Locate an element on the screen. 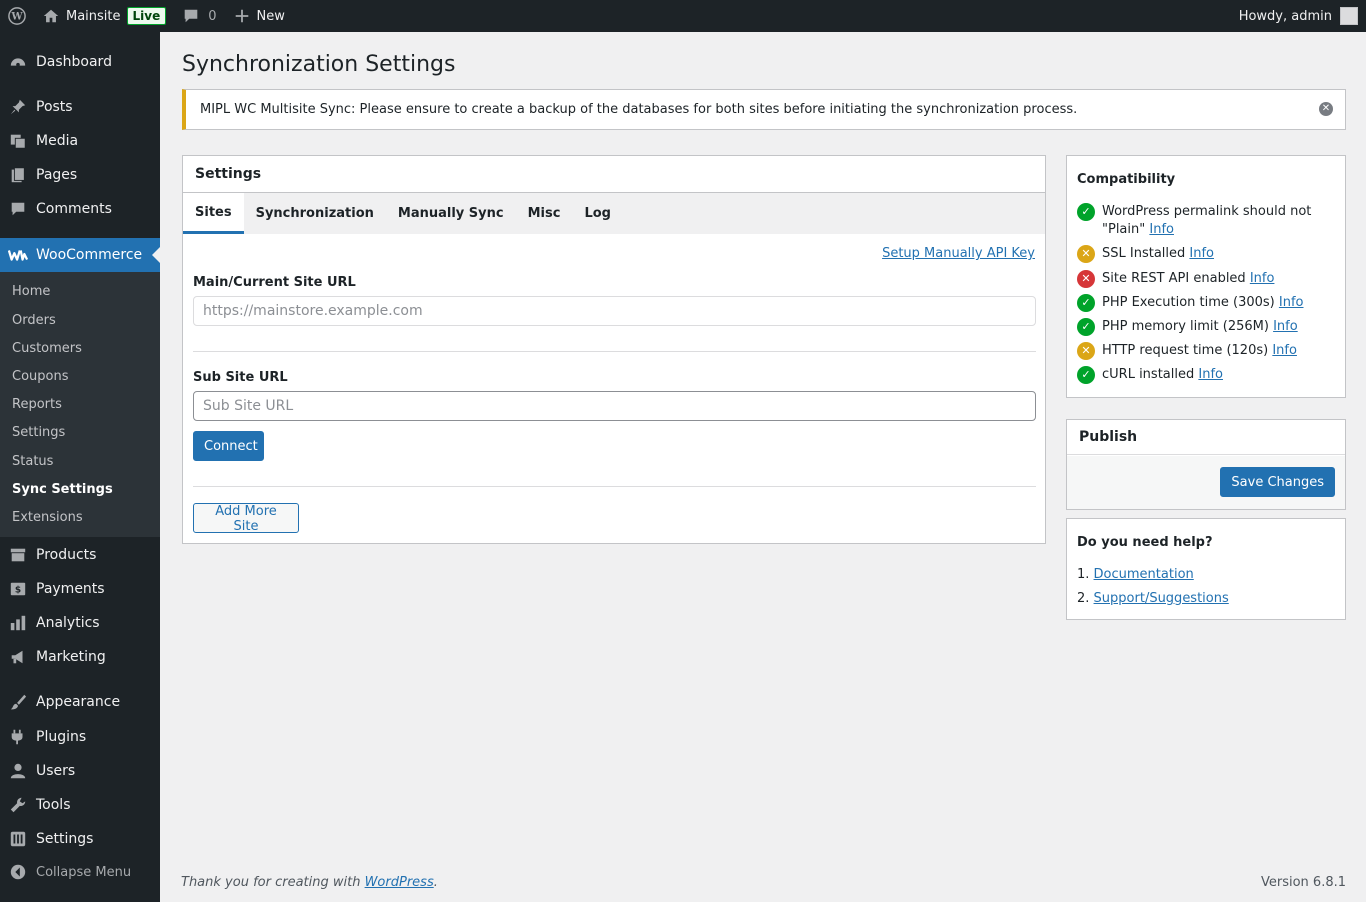 The width and height of the screenshot is (1366, 902). submenu-customers: Customers is located at coordinates (47, 348).